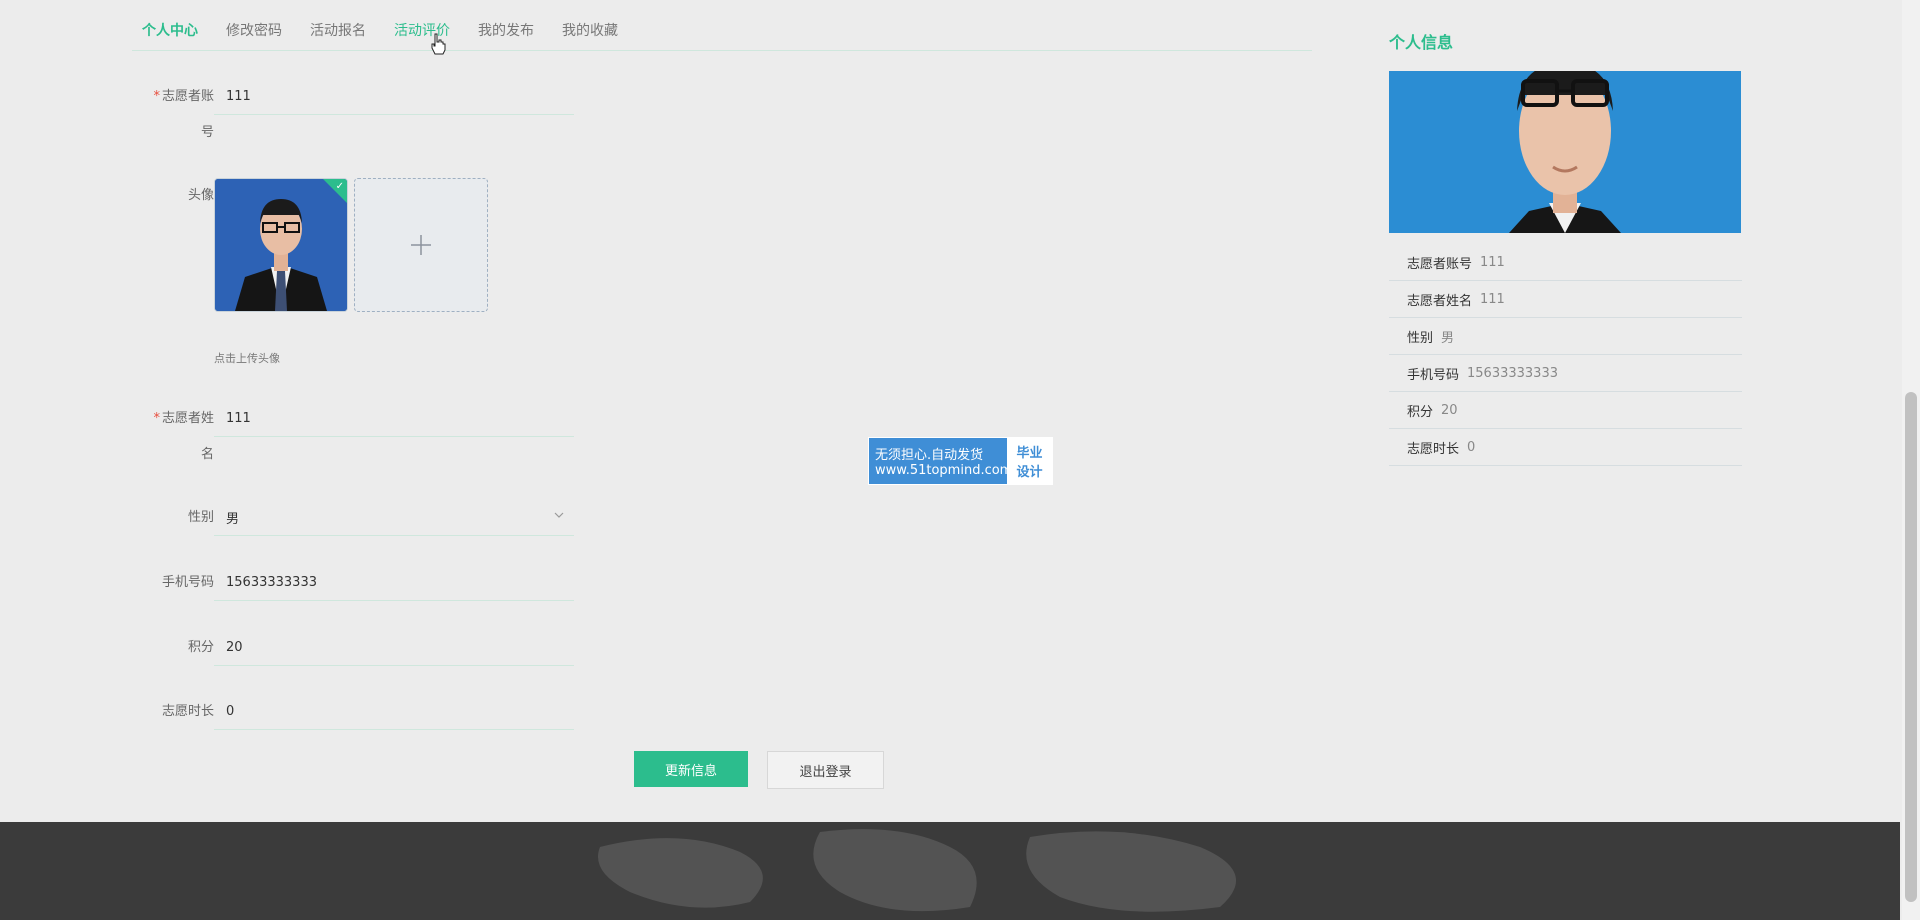 The height and width of the screenshot is (920, 1920). I want to click on tab-personal-center: 个人中心, so click(170, 30).